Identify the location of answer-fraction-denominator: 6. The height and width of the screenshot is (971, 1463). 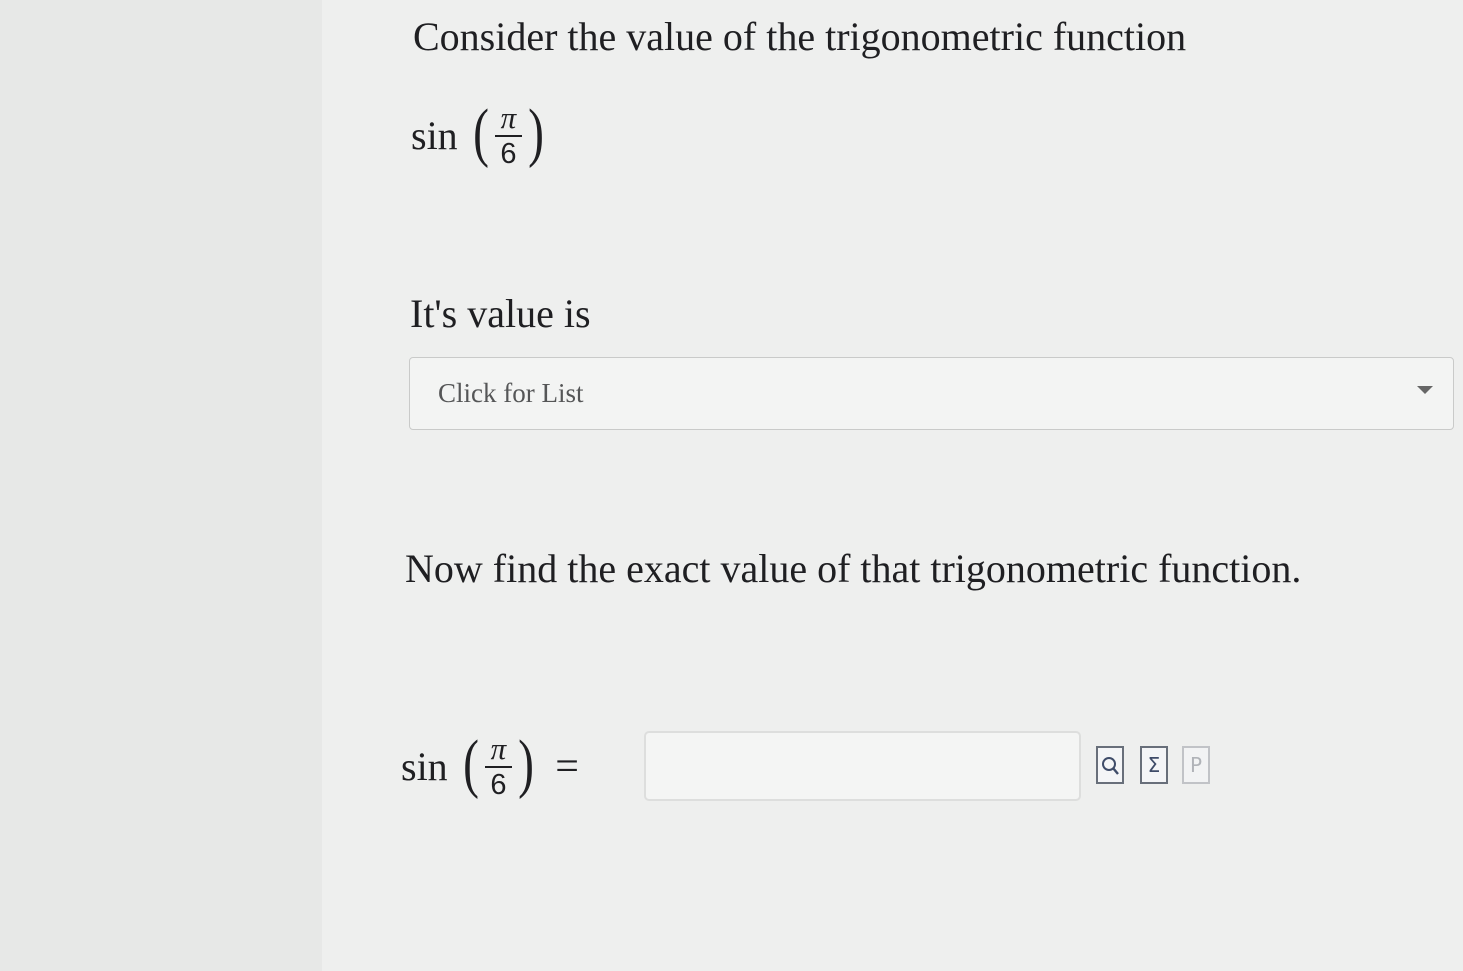
(498, 785).